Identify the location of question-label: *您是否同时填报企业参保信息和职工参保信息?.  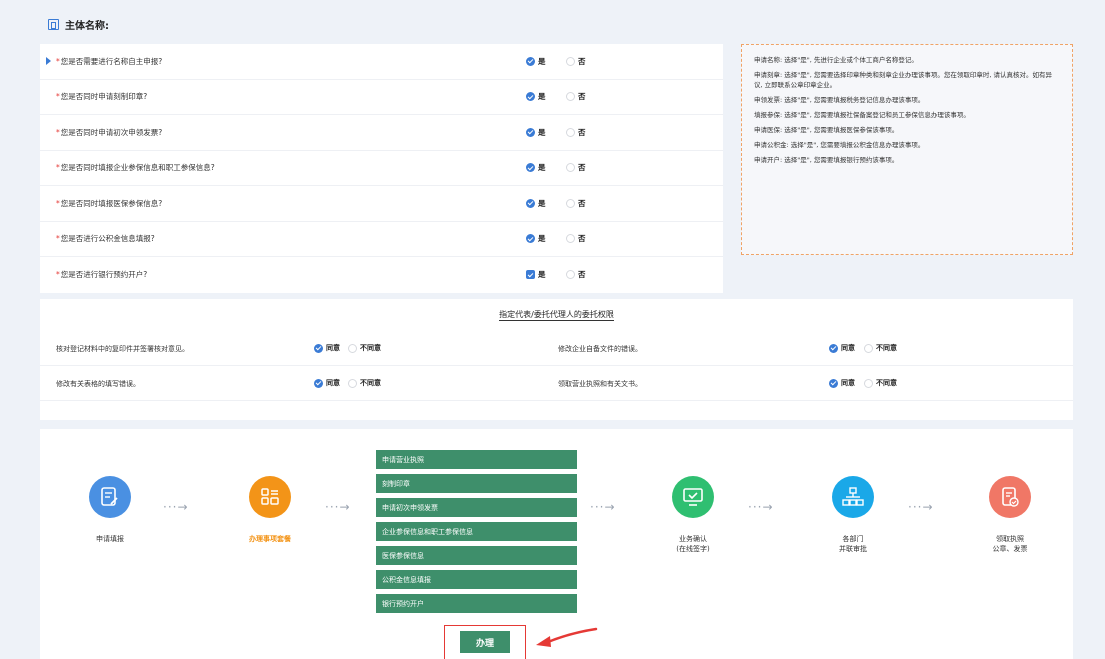
(135, 168).